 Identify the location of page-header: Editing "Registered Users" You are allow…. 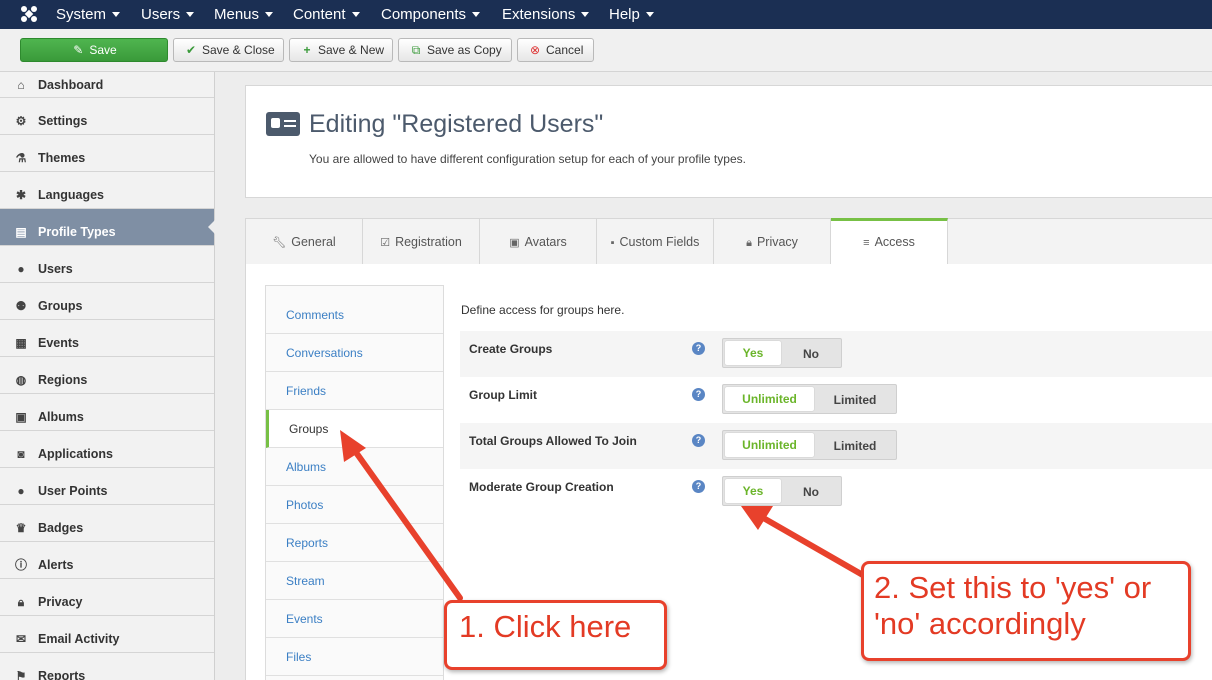
(728, 141).